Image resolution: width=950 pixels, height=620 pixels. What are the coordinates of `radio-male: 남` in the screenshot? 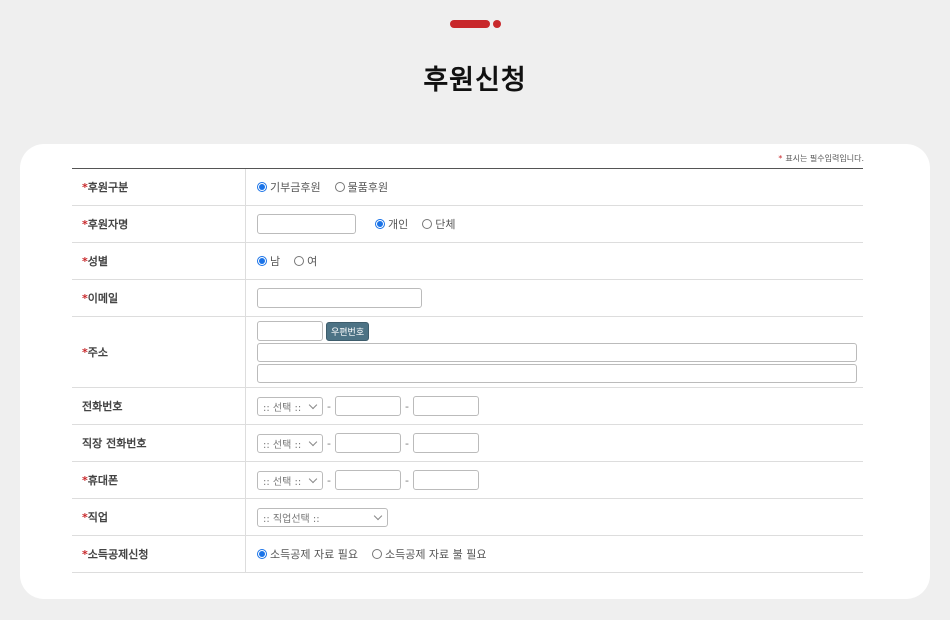 It's located at (268, 261).